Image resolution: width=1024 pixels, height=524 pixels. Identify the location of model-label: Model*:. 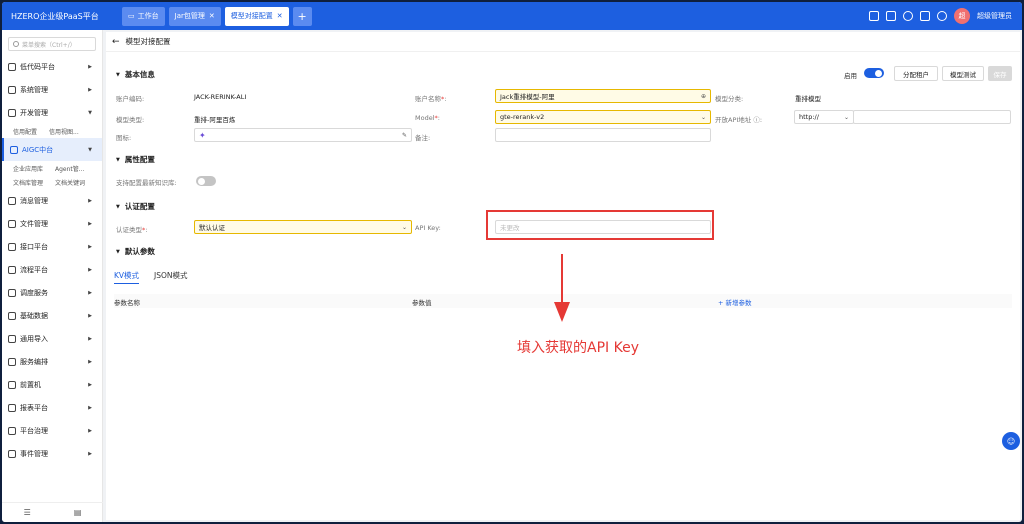
(427, 118).